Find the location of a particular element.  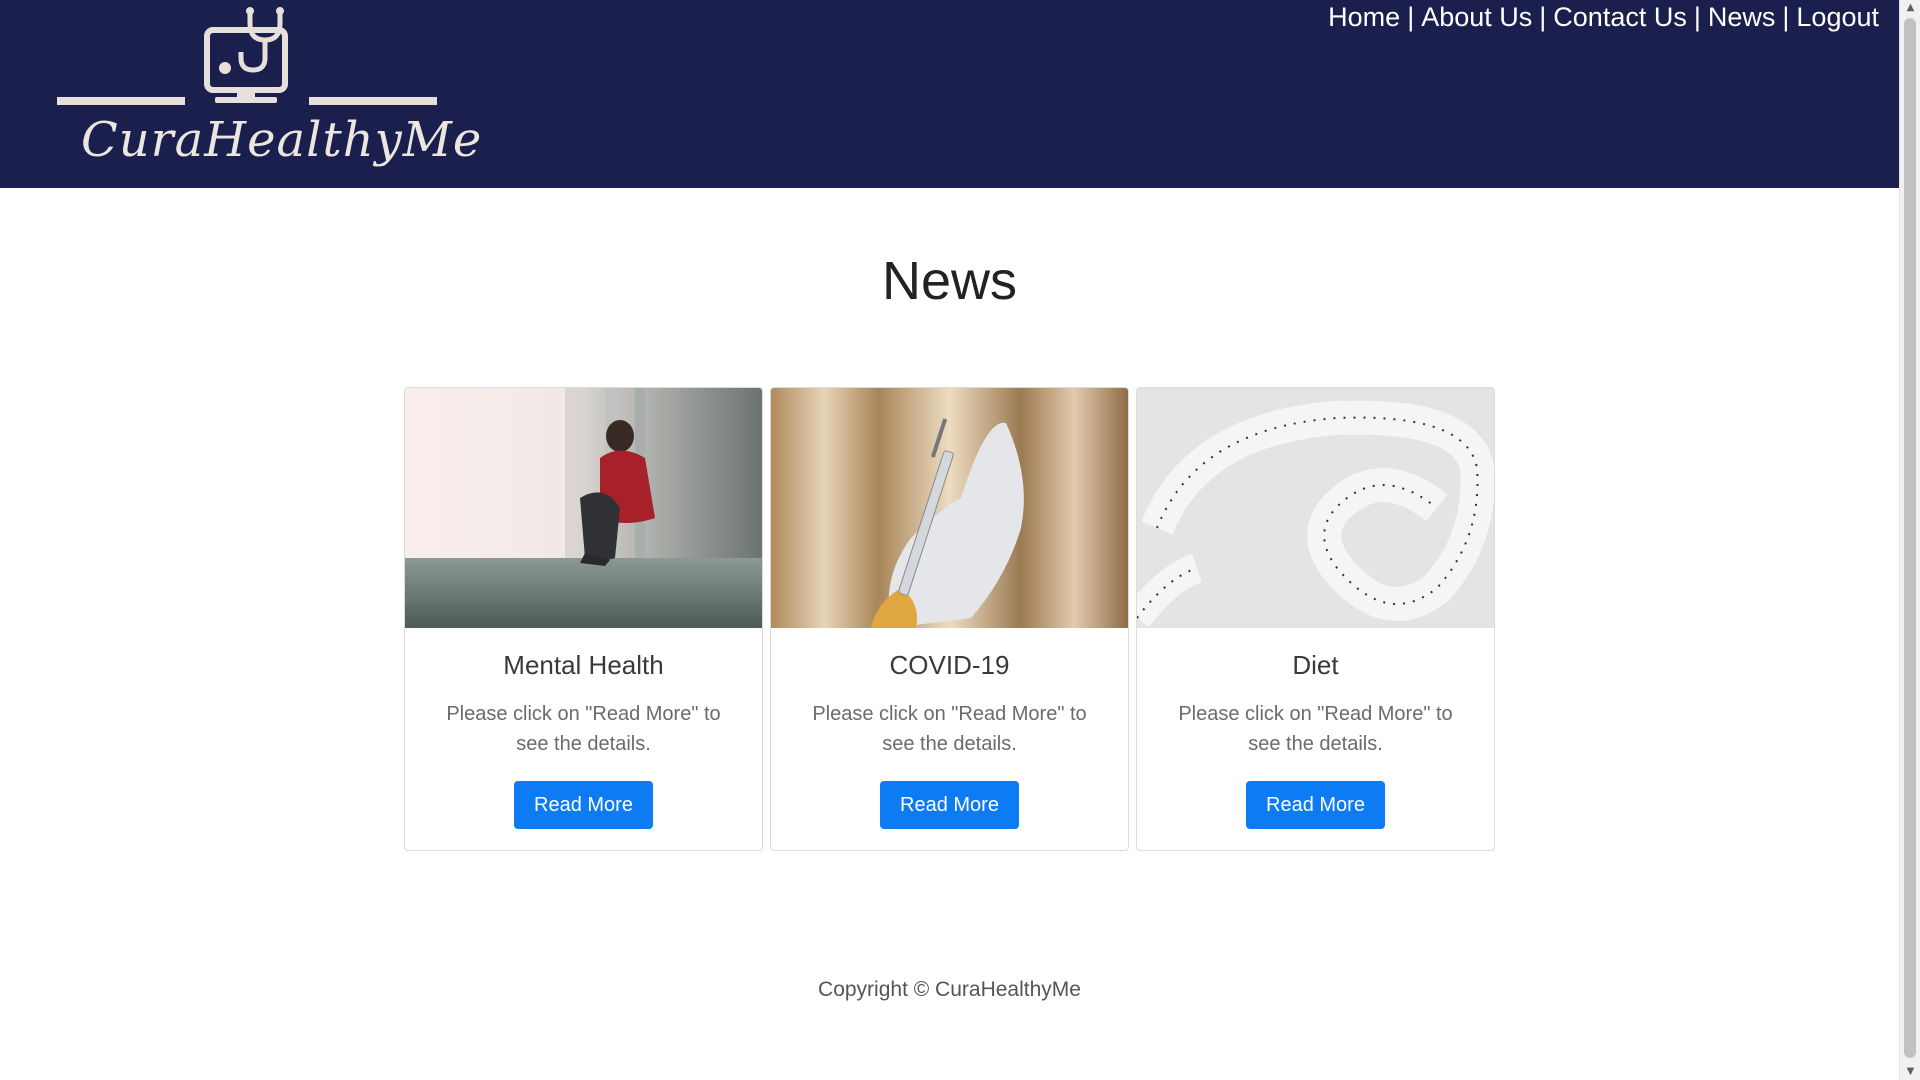

logo: CuraHealthyMe is located at coordinates (269, 90).